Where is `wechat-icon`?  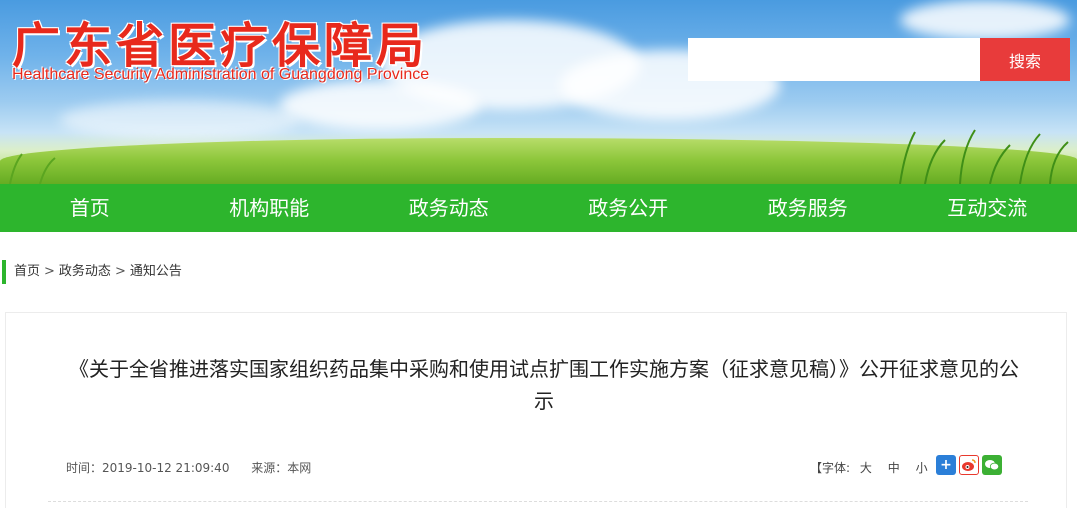
wechat-icon is located at coordinates (992, 465).